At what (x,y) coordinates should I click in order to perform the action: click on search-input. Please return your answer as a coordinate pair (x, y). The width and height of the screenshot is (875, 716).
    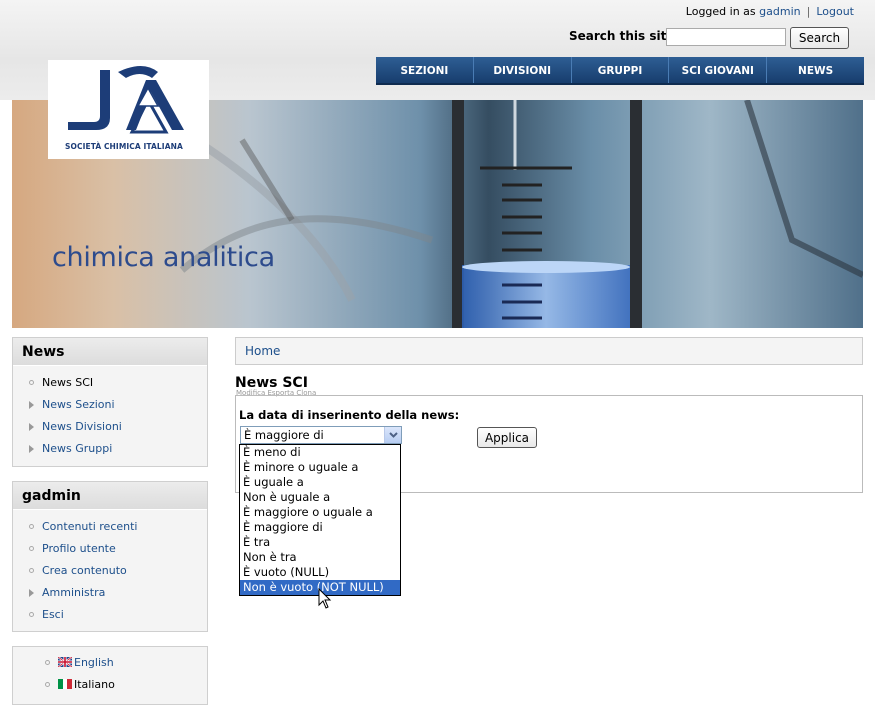
    Looking at the image, I should click on (726, 37).